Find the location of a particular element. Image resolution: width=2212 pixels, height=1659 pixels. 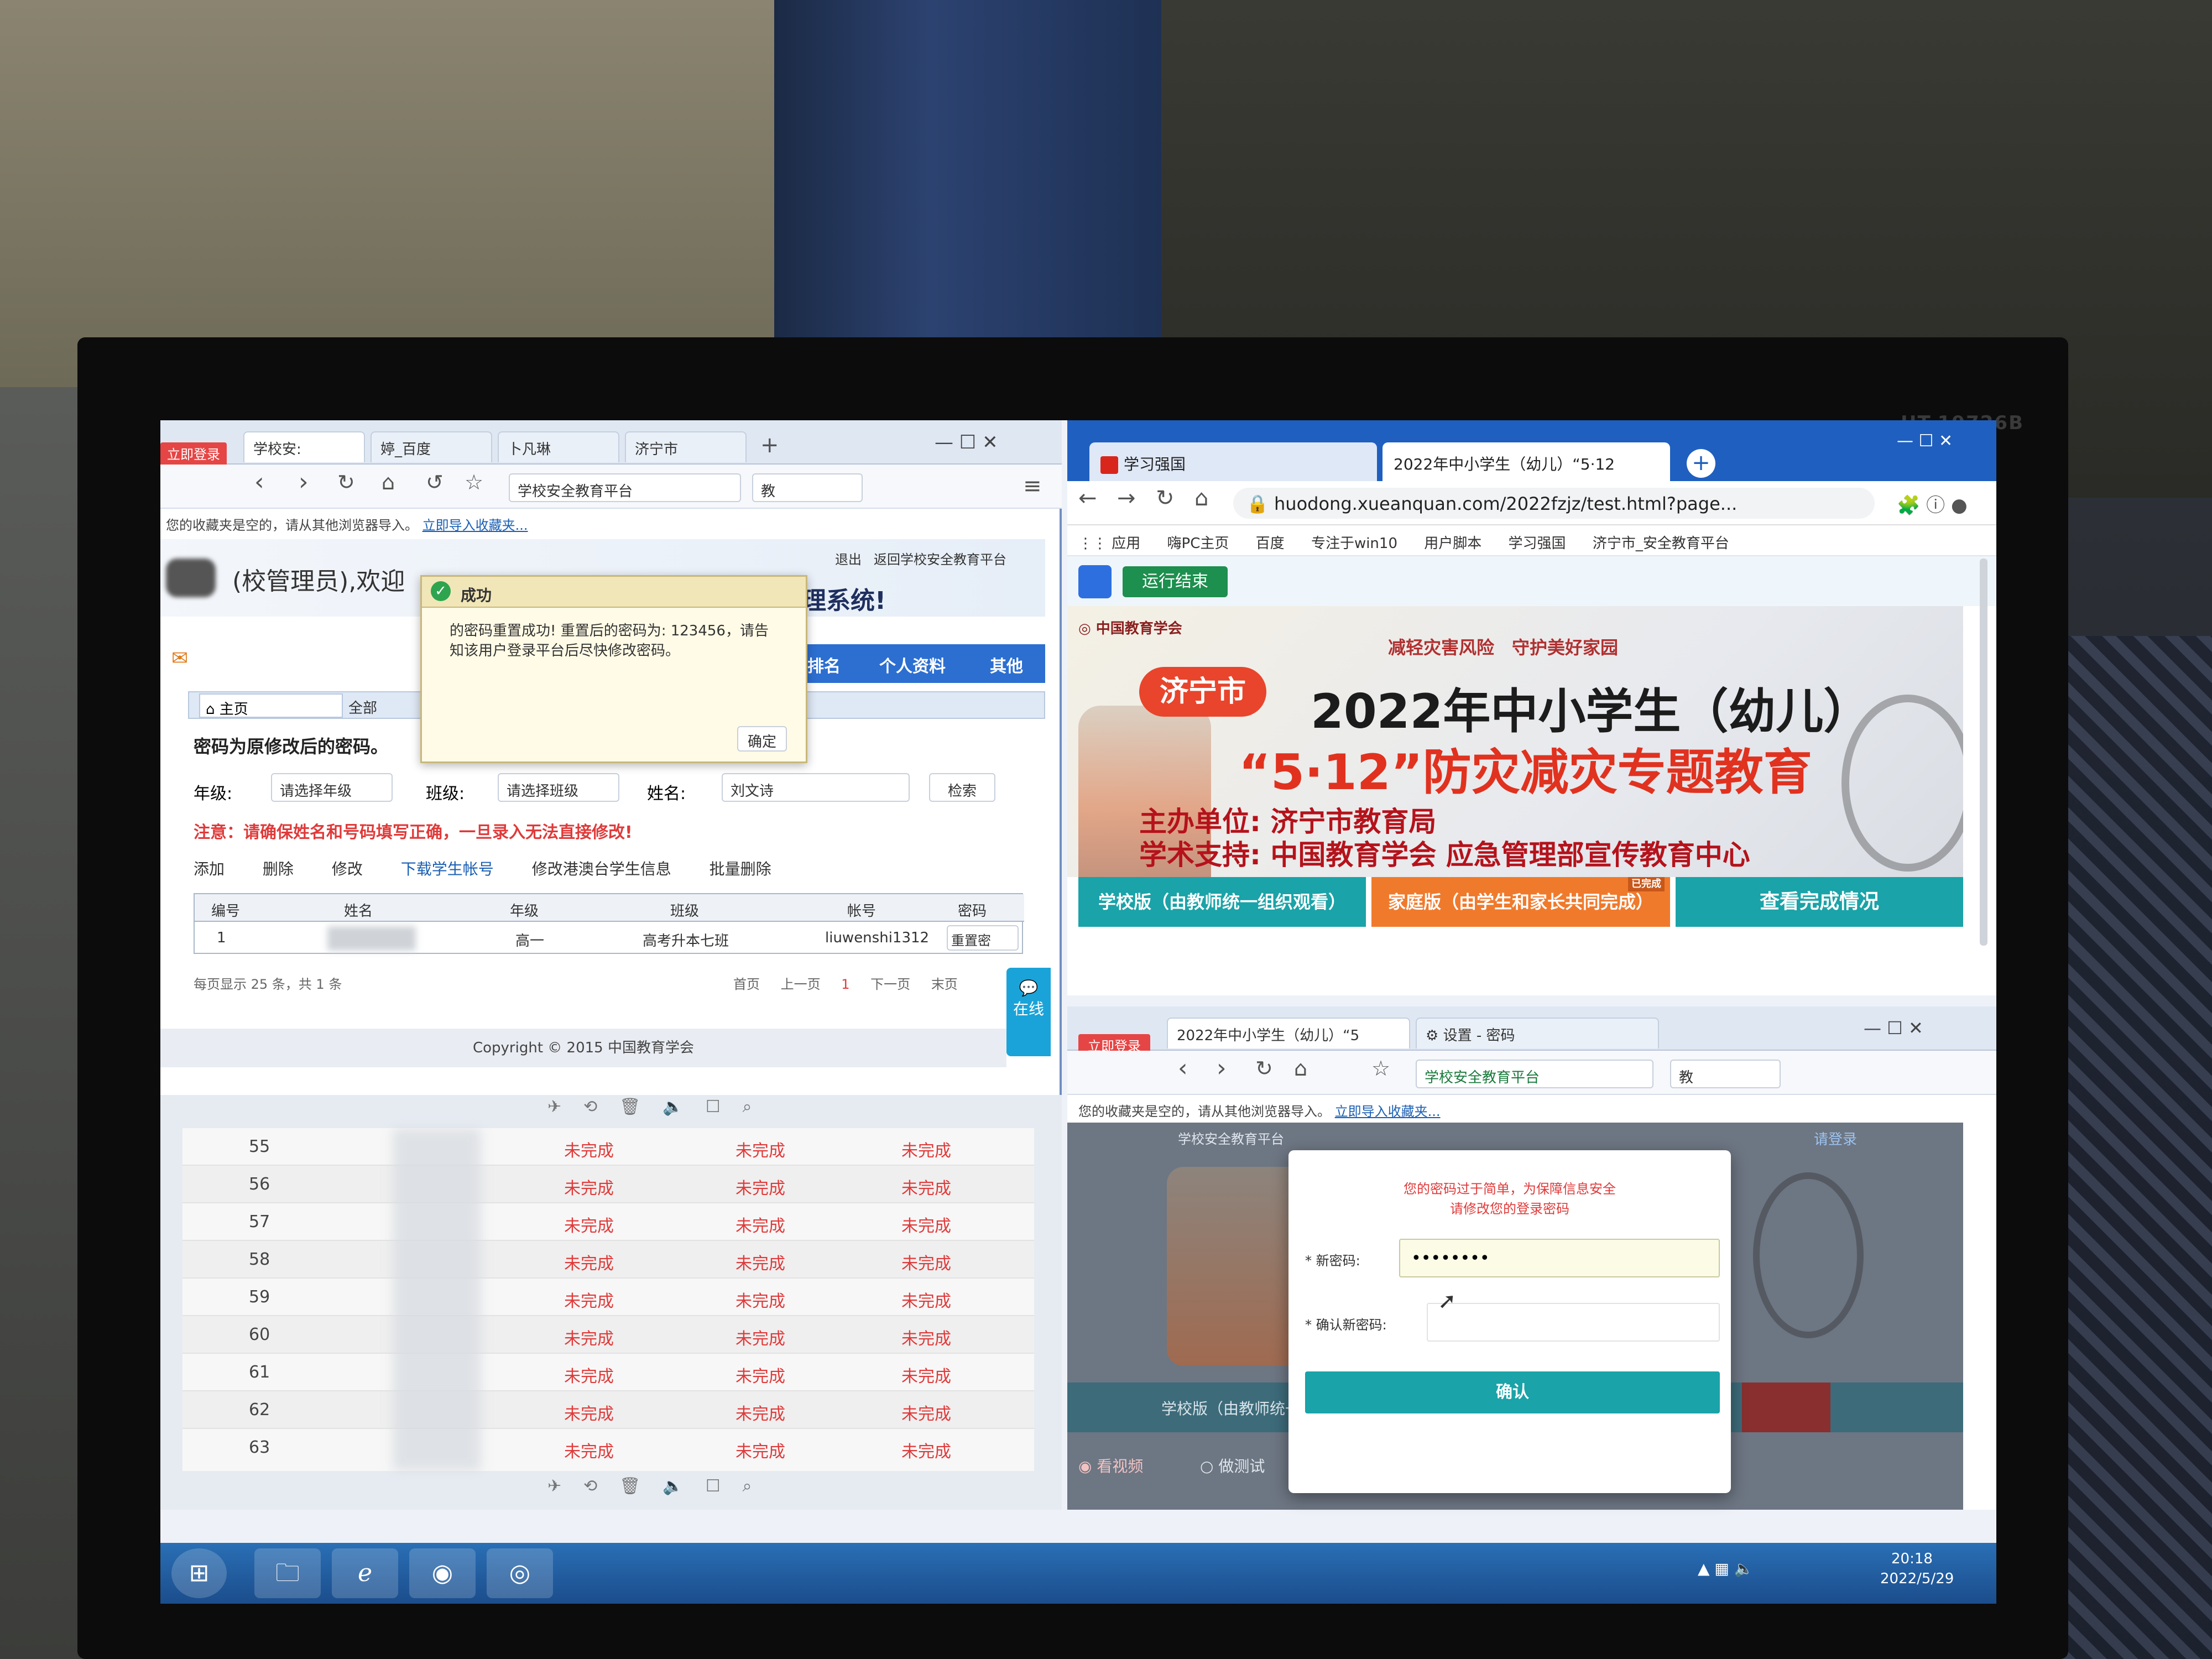

internet-explorer-icon: ℯ is located at coordinates (365, 1573).